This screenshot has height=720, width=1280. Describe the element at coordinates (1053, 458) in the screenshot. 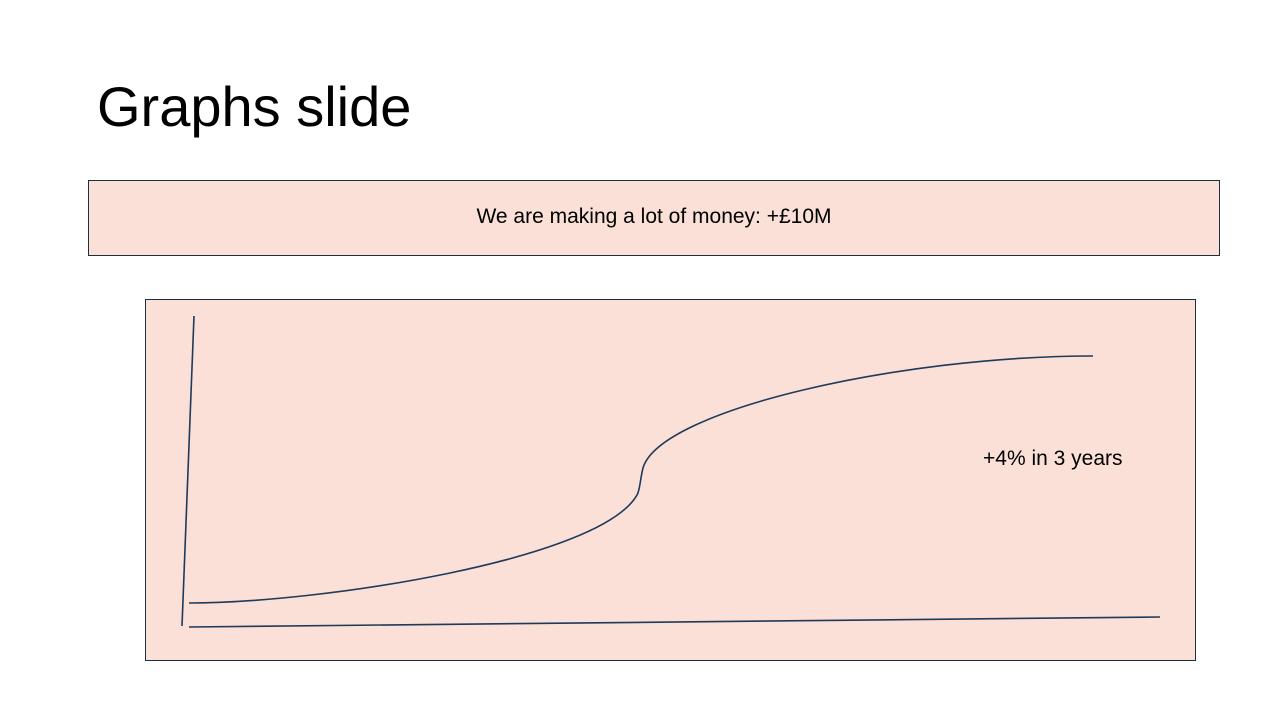

I see `graph-annotation: +4% in 3 years` at that location.